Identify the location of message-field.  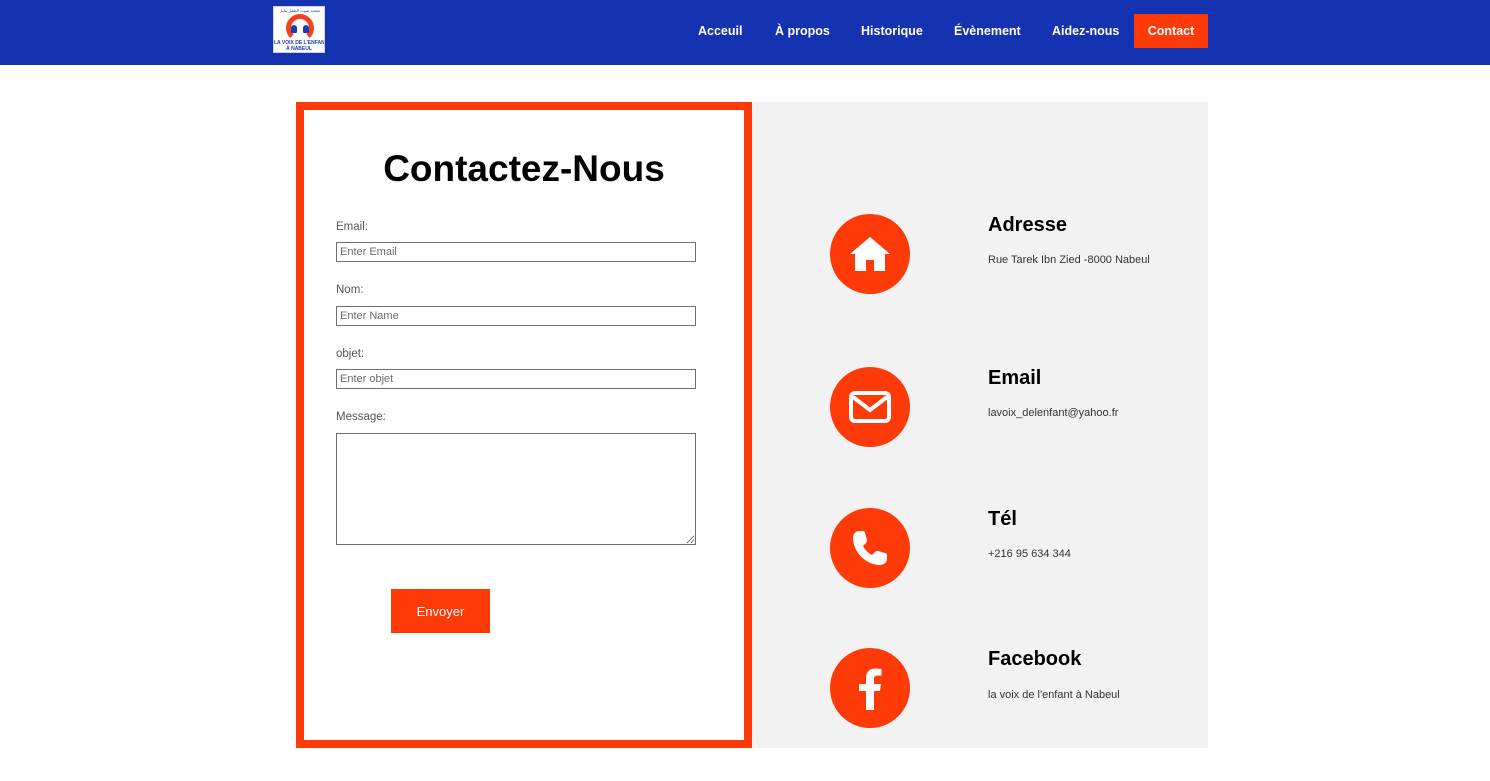
(516, 489).